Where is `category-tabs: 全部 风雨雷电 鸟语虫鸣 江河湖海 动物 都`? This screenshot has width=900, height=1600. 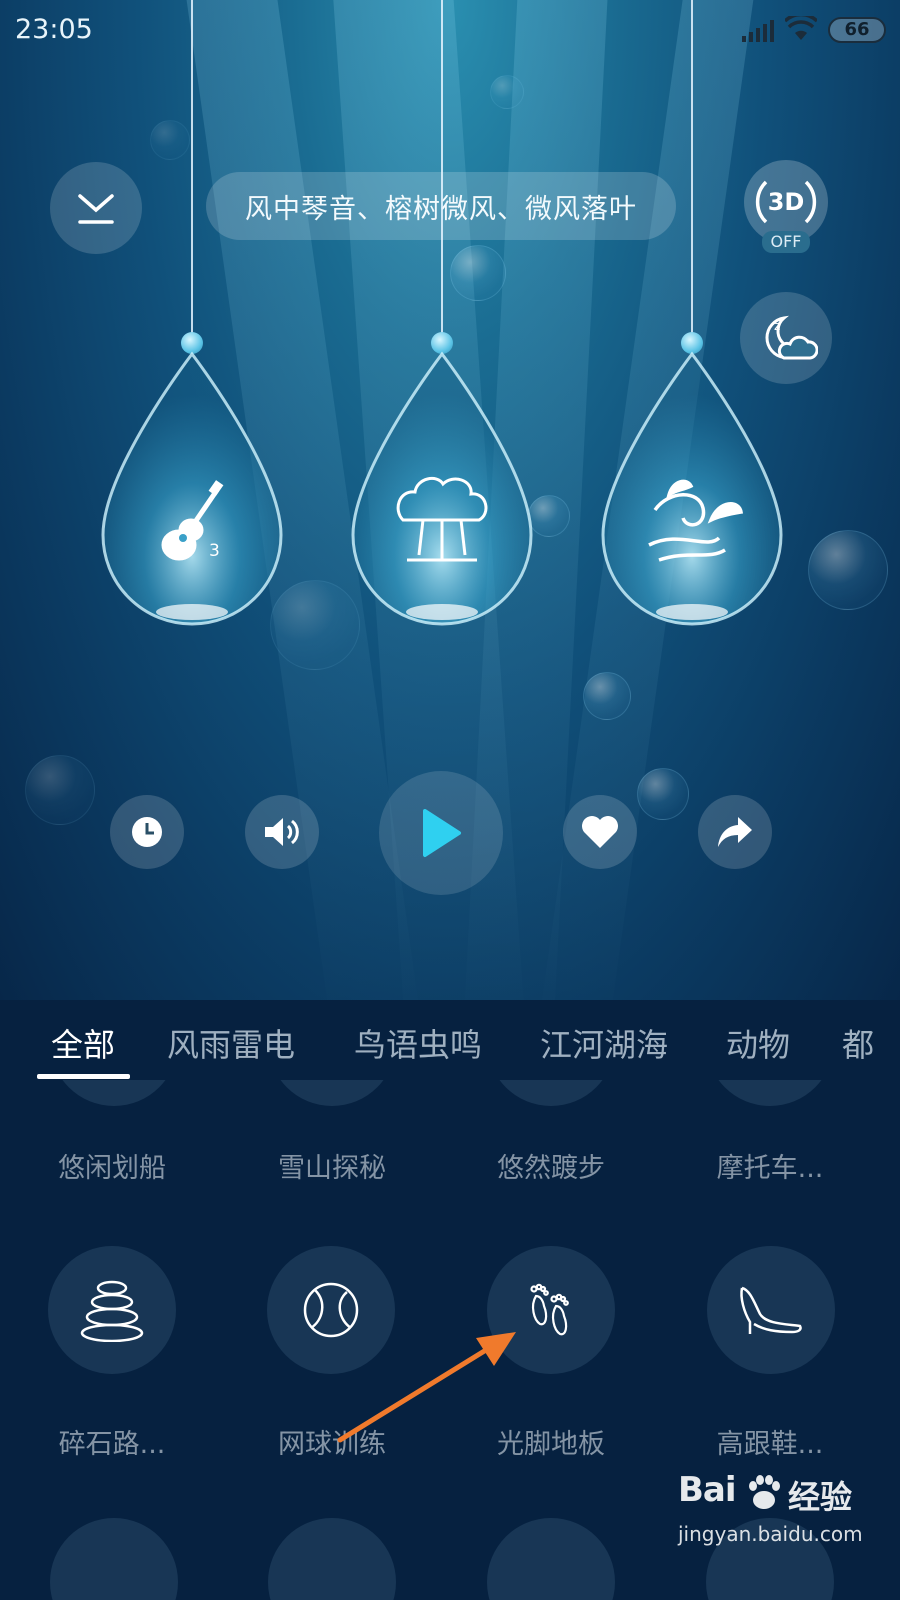
category-tabs: 全部 风雨雷电 鸟语虫鸣 江河湖海 动物 都 is located at coordinates (450, 1042).